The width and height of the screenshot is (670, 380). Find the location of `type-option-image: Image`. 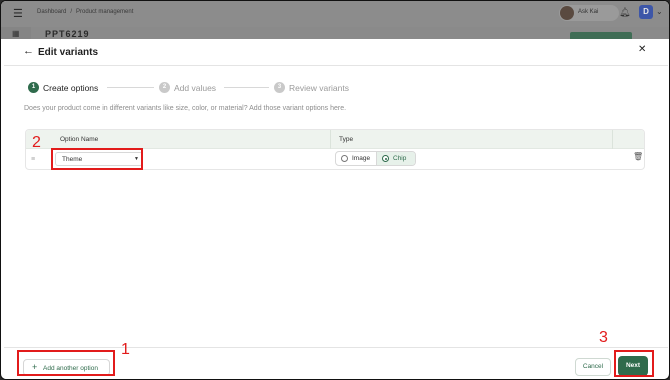

type-option-image: Image is located at coordinates (356, 158).